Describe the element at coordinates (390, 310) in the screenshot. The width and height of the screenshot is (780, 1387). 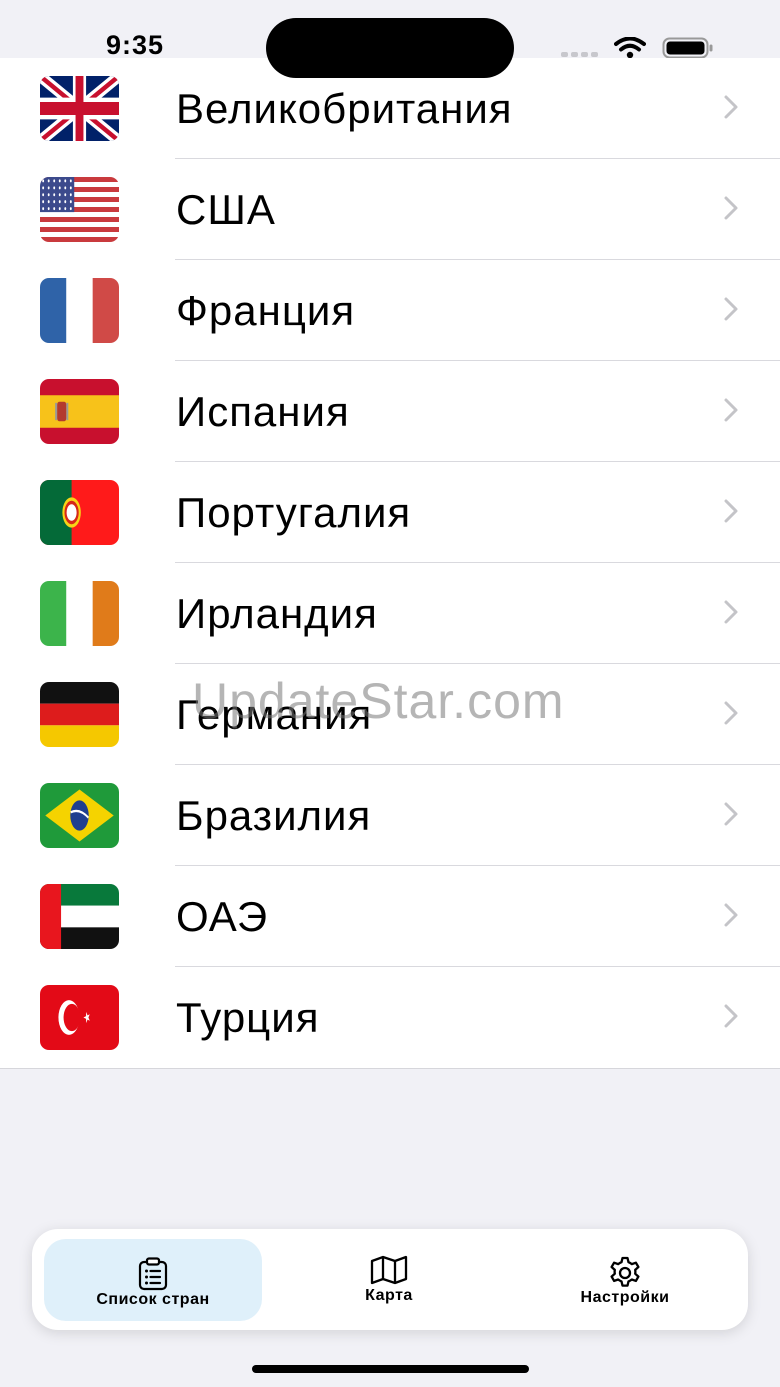
I see `country-row: Франция` at that location.